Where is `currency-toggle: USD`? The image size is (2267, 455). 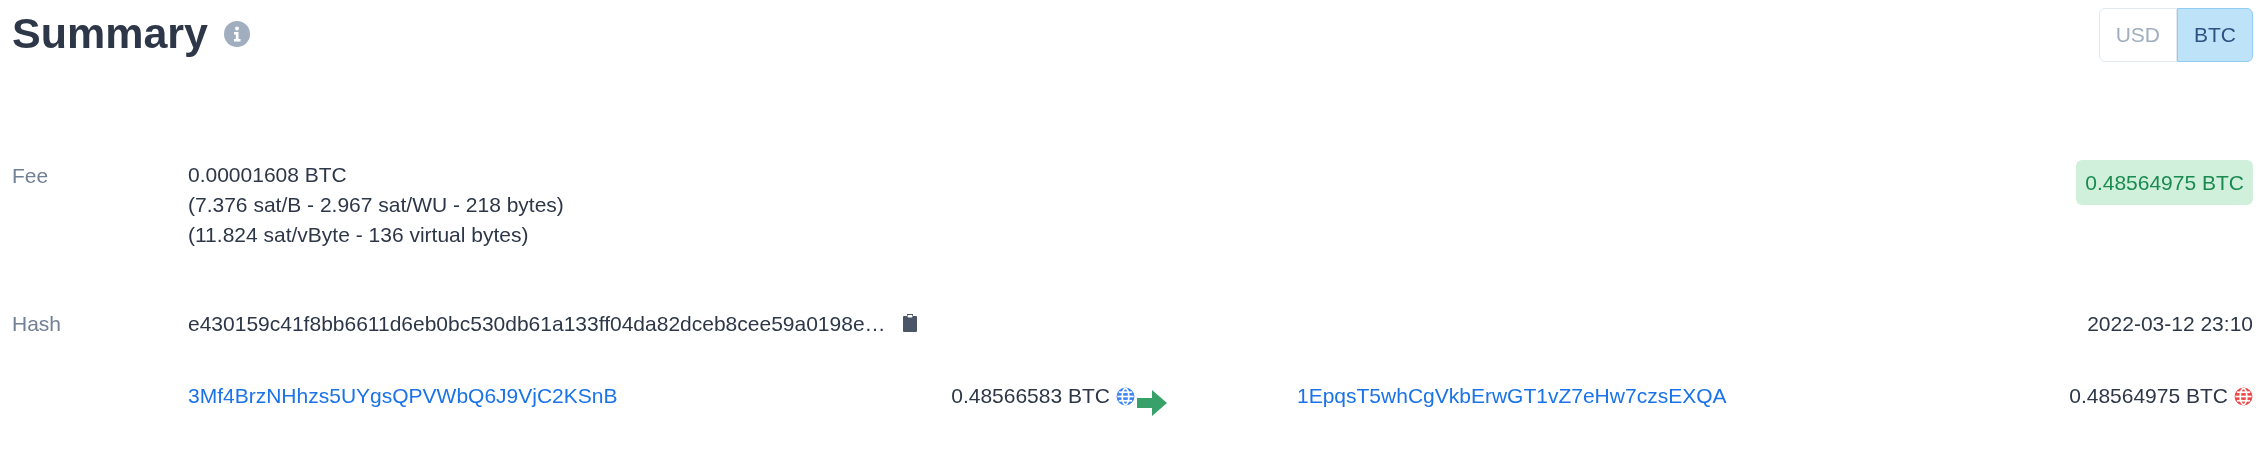
currency-toggle: USD is located at coordinates (2137, 35).